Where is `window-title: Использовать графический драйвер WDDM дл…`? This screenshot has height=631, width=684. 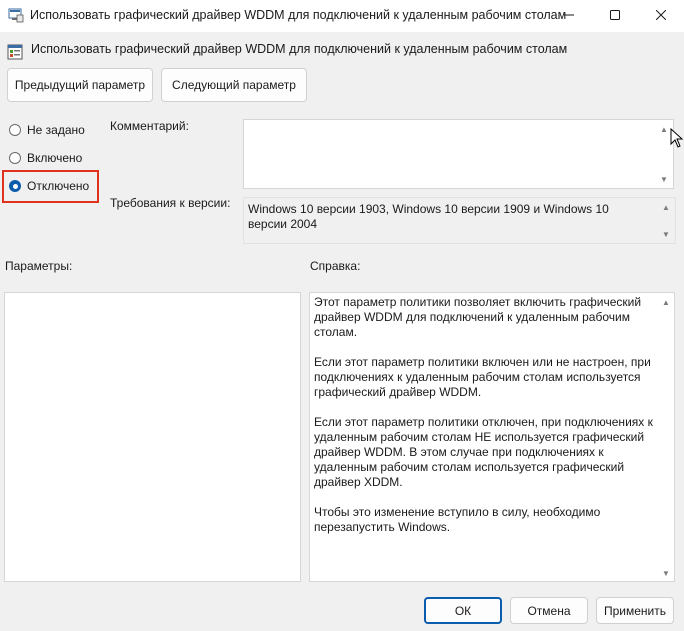 window-title: Использовать графический драйвер WDDM дл… is located at coordinates (298, 15).